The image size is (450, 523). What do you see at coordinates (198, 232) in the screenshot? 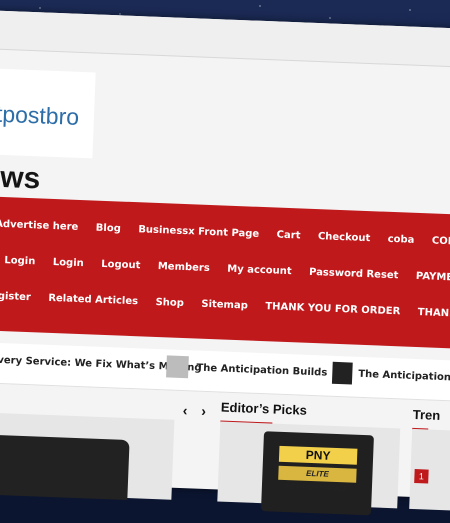
I see `nav-item: Businessx Front Page` at bounding box center [198, 232].